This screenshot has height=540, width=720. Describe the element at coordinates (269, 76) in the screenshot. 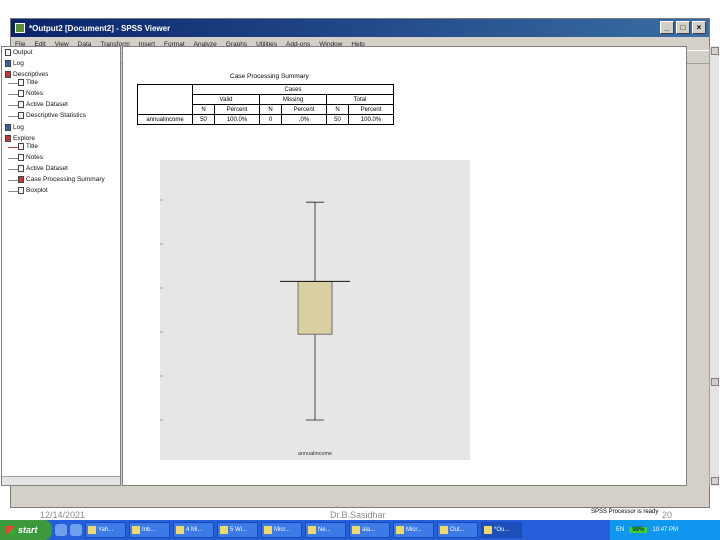

I see `summary-table-title: Case Processing Summary` at that location.